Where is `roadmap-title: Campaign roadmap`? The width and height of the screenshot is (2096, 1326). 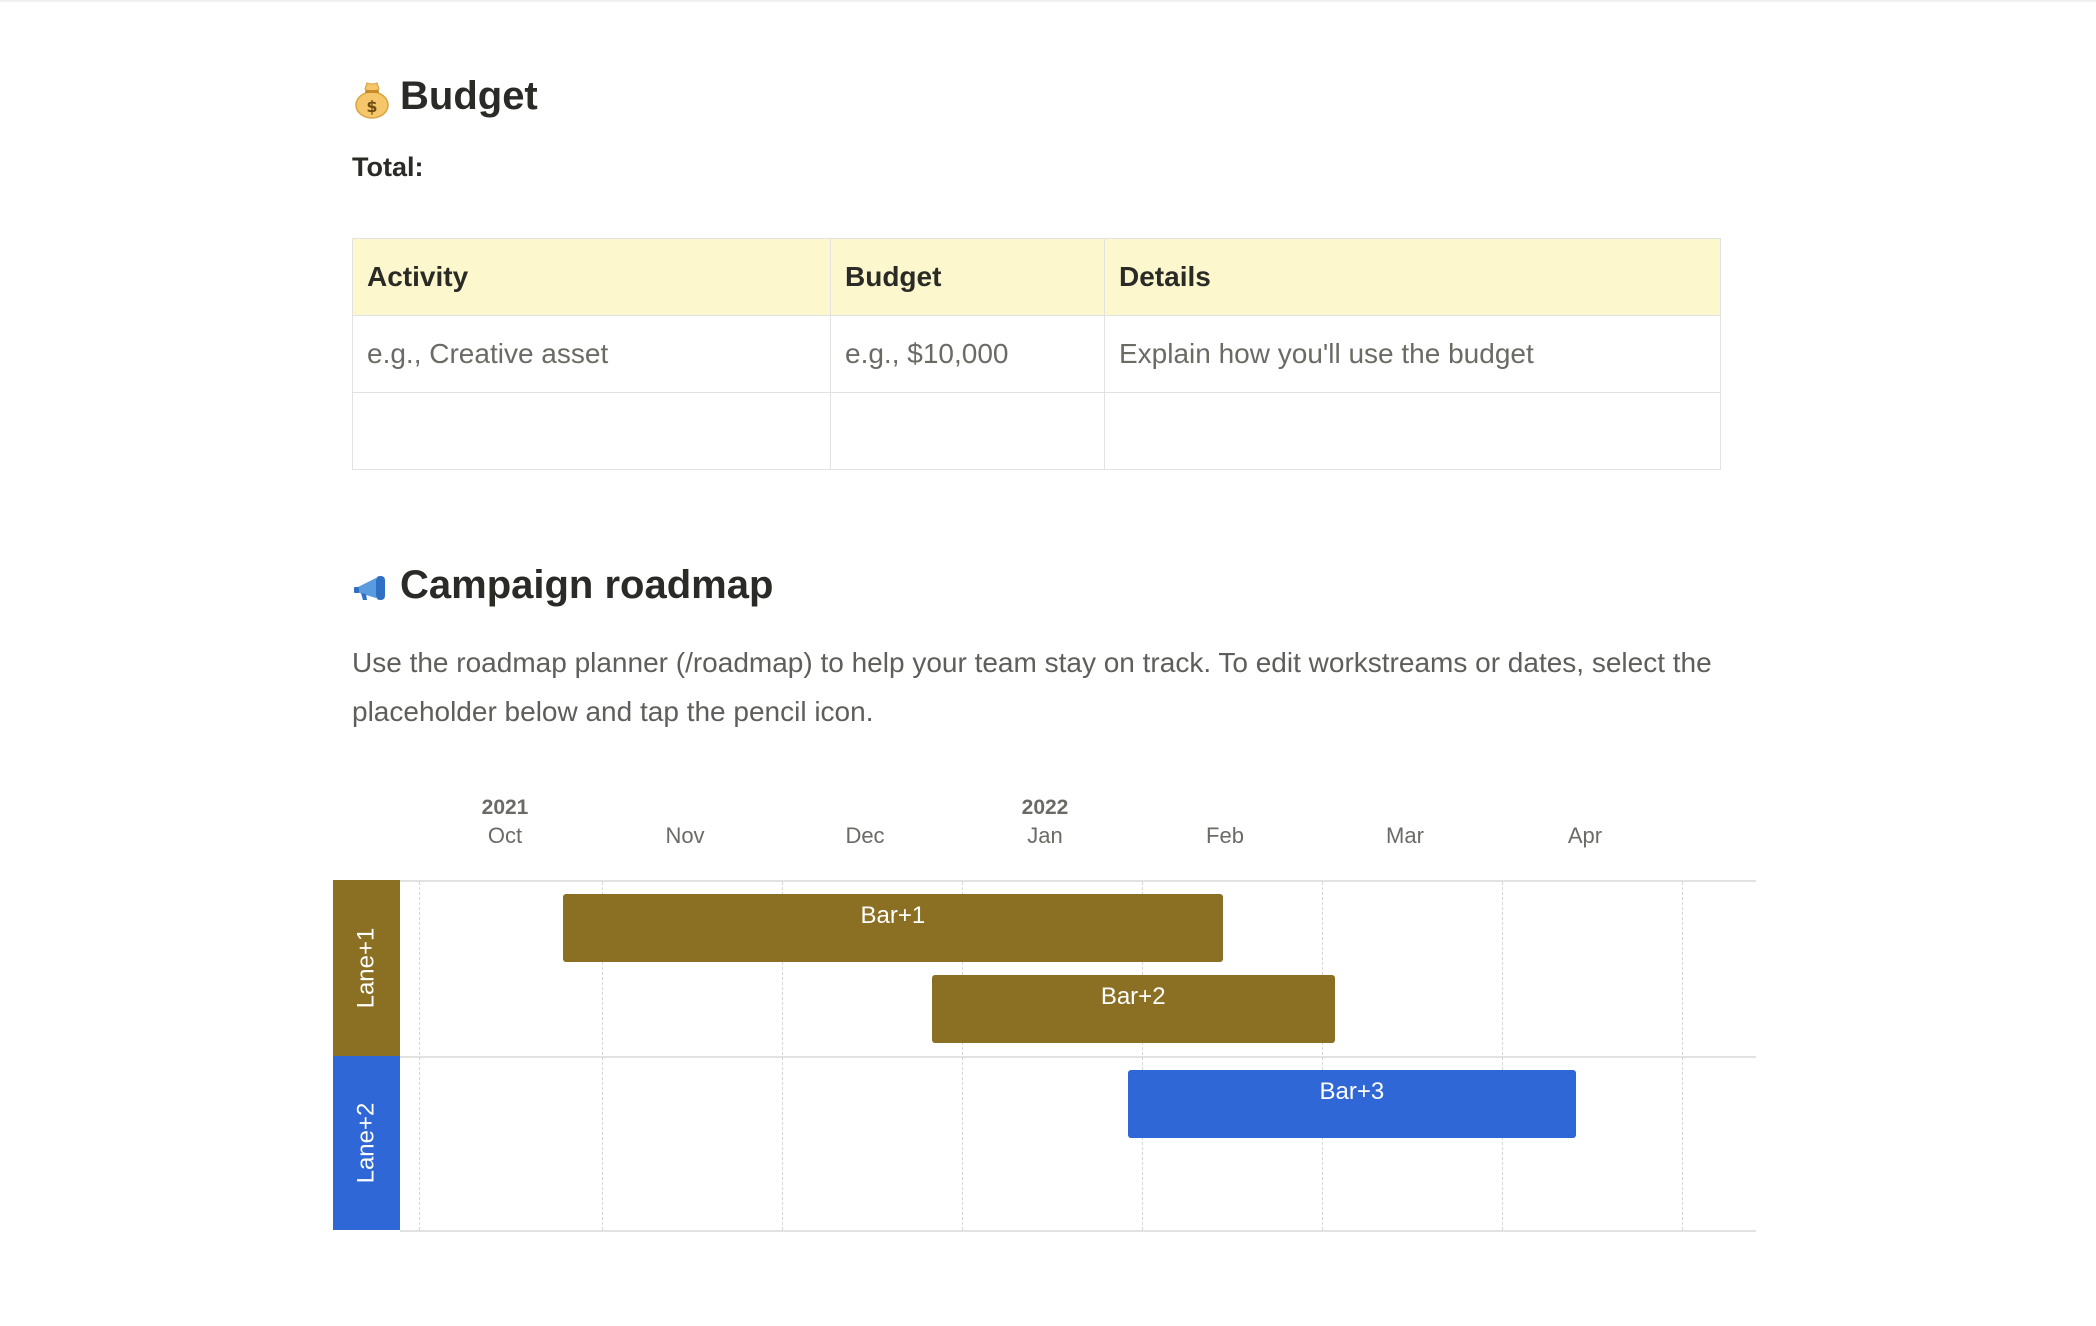
roadmap-title: Campaign roadmap is located at coordinates (587, 585).